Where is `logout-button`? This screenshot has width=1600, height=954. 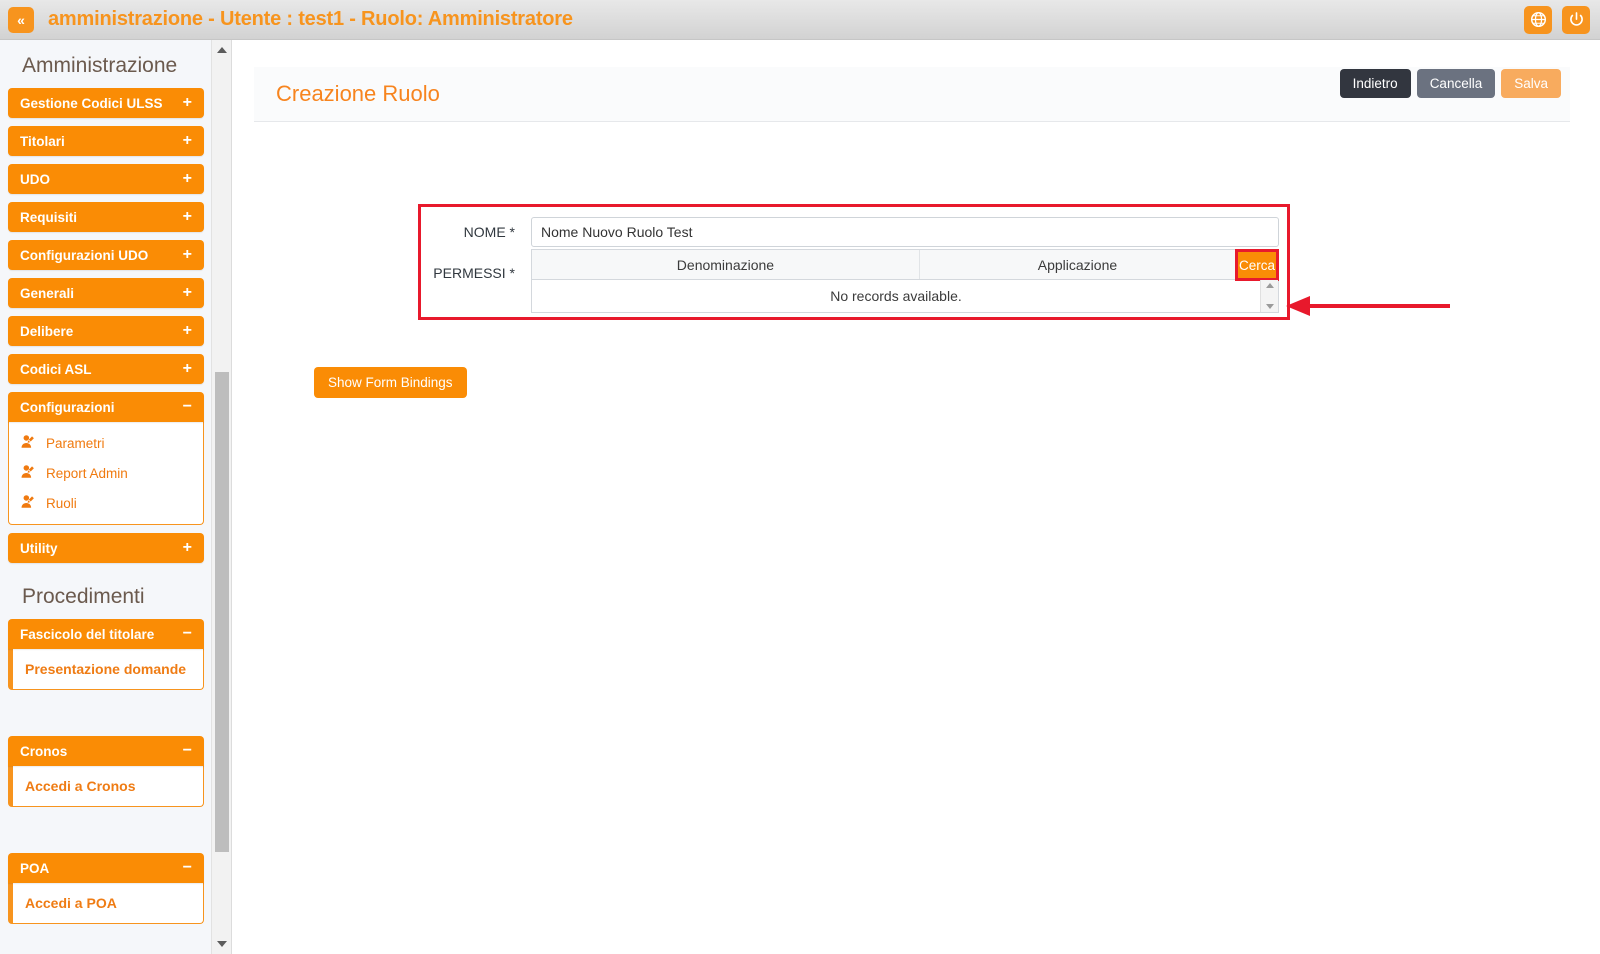 logout-button is located at coordinates (1576, 19).